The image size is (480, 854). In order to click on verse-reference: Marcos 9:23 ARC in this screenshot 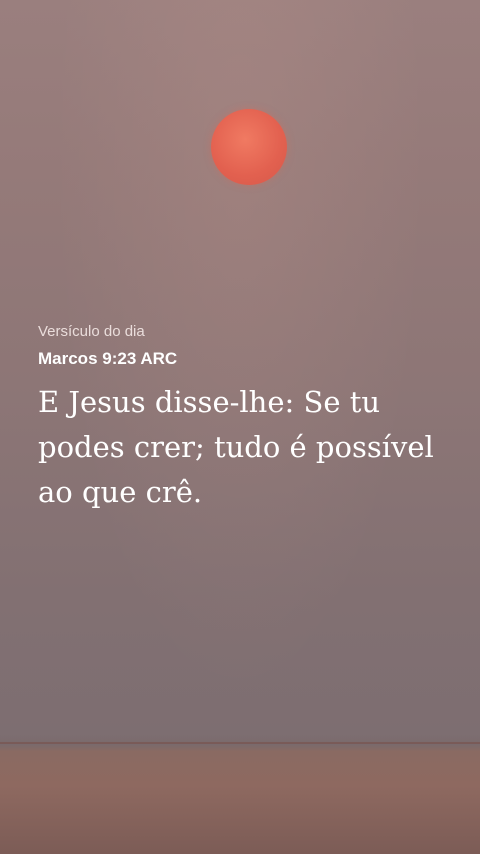, I will do `click(108, 358)`.